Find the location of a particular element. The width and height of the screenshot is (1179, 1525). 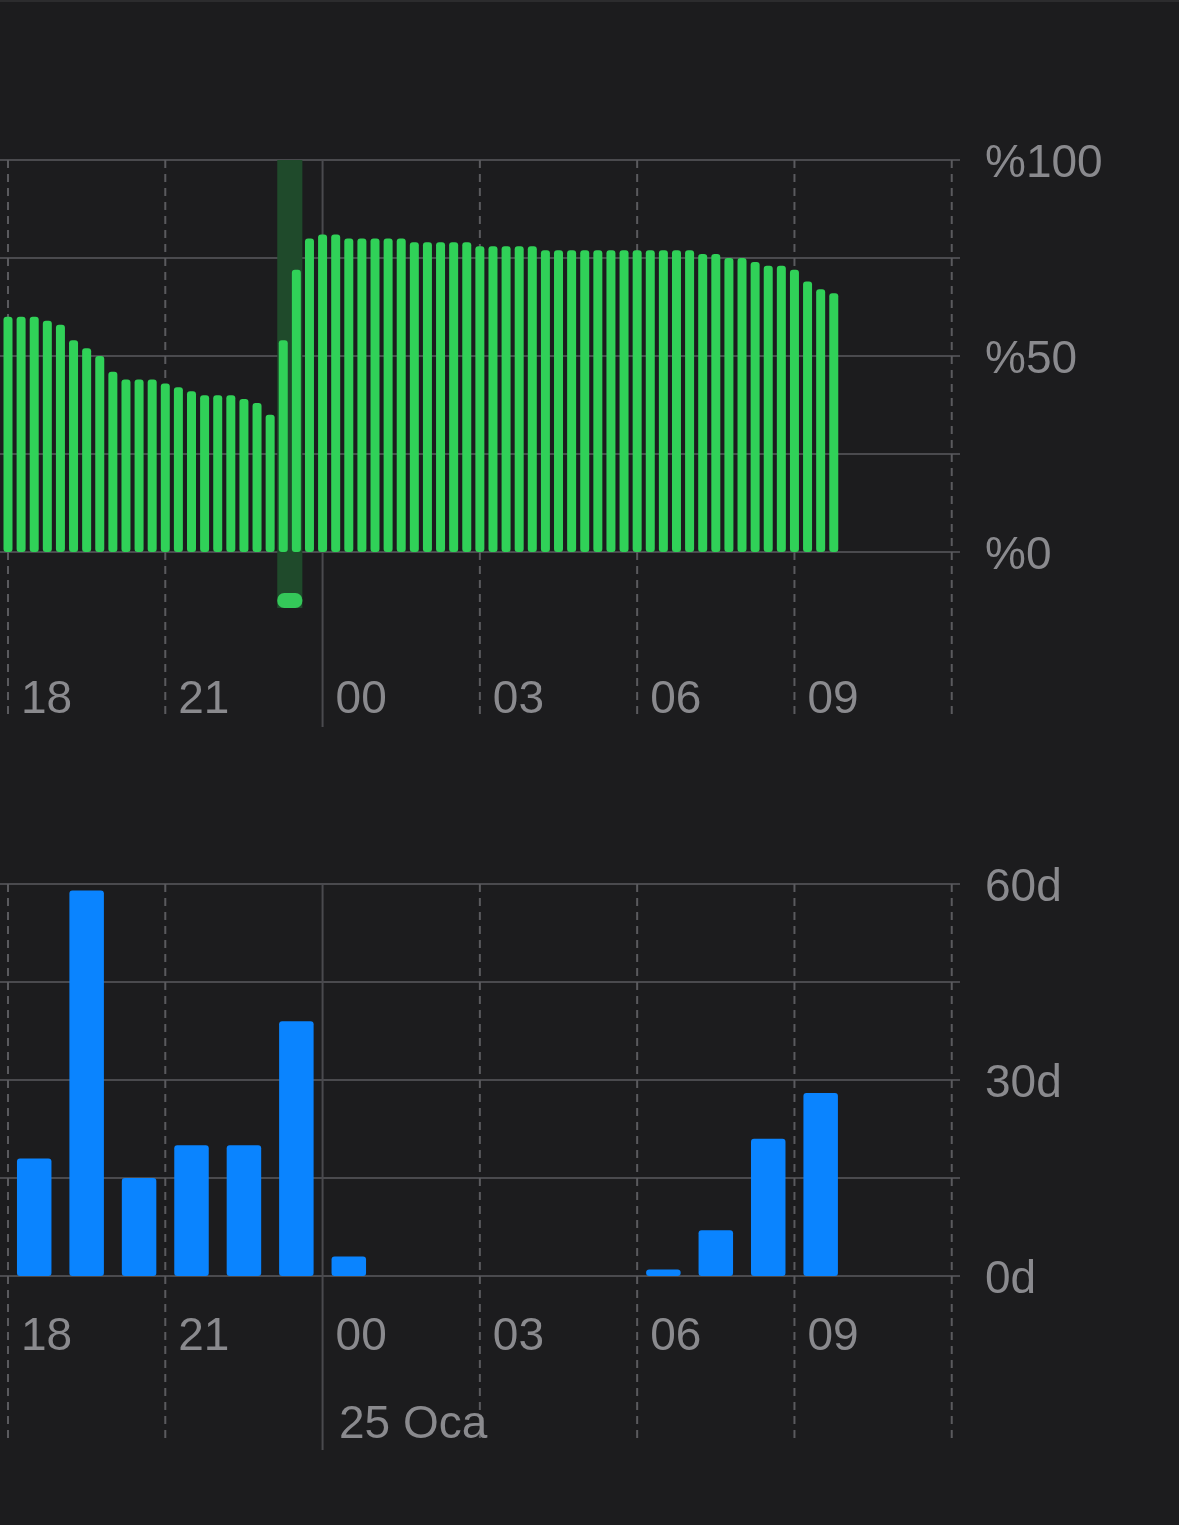

date-label: 25 Oca is located at coordinates (413, 1422).